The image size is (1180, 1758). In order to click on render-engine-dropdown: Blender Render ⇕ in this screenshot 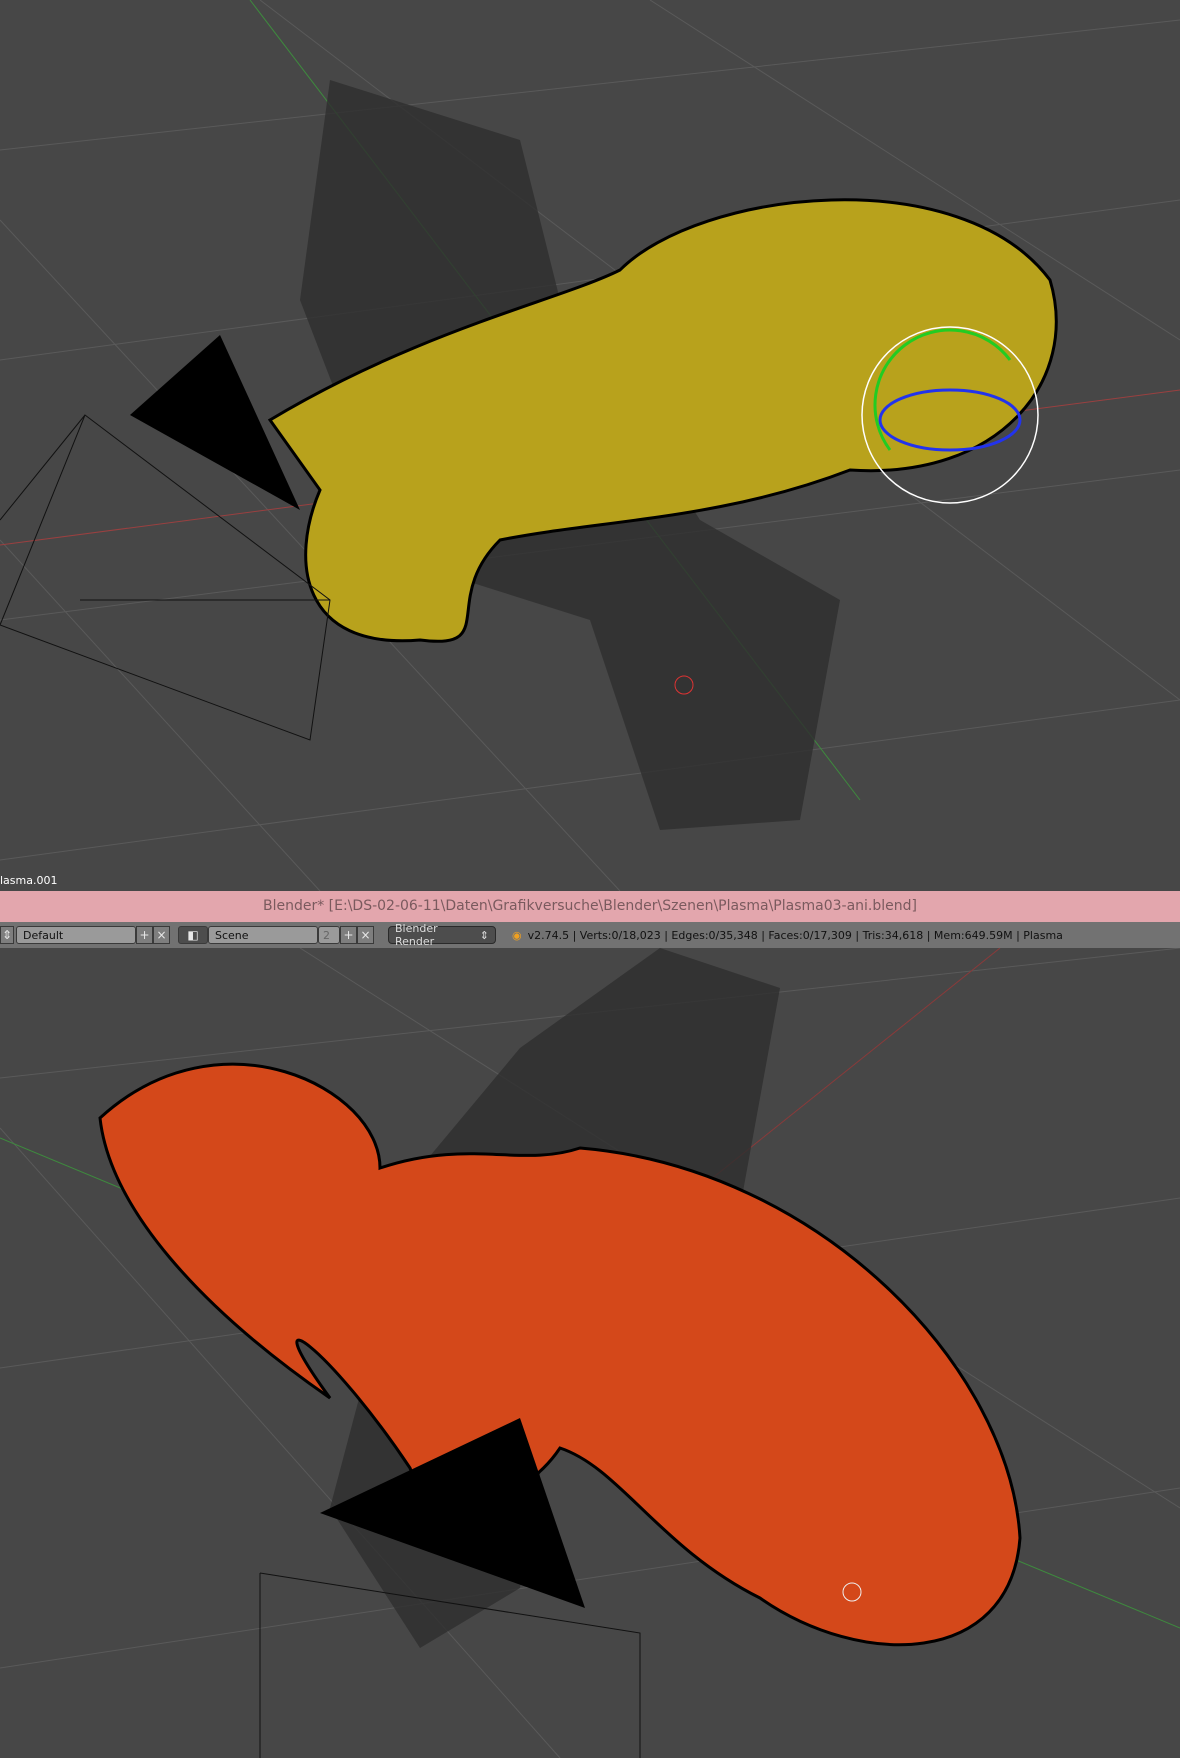, I will do `click(442, 935)`.